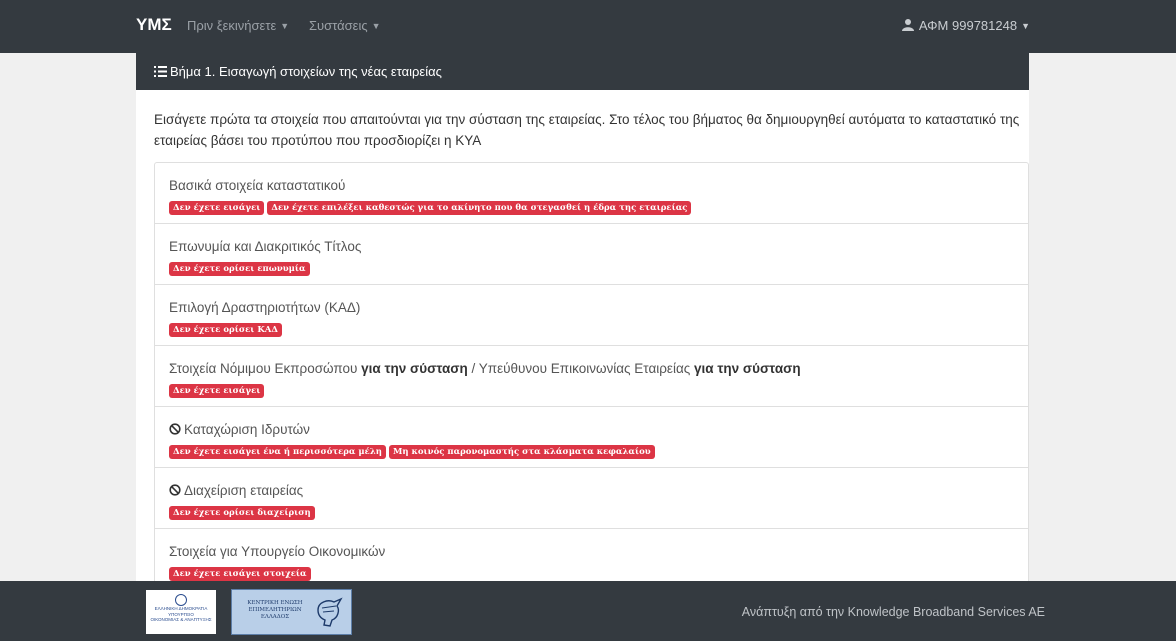  Describe the element at coordinates (265, 307) in the screenshot. I see `item-title: Επιλογή Δραστηριοτήτων (ΚΑΔ)` at that location.